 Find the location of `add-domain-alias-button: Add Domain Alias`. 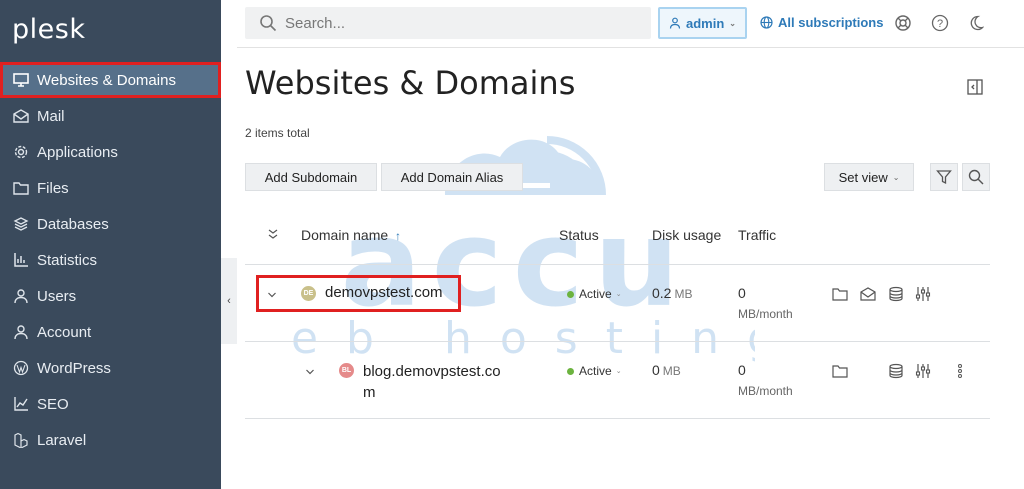

add-domain-alias-button: Add Domain Alias is located at coordinates (452, 177).